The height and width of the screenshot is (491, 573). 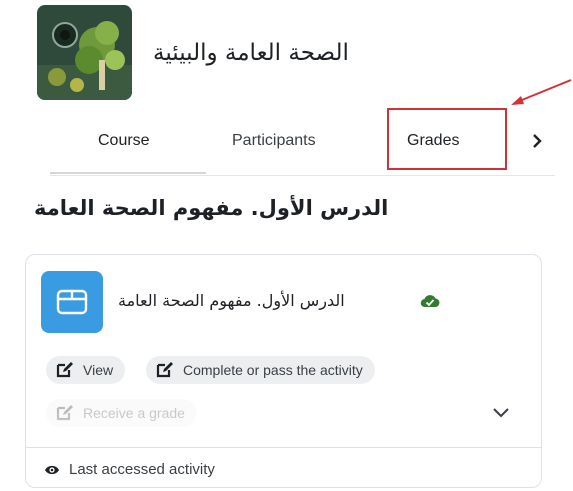 I want to click on condition-complete: Complete or pass the activity, so click(x=260, y=370).